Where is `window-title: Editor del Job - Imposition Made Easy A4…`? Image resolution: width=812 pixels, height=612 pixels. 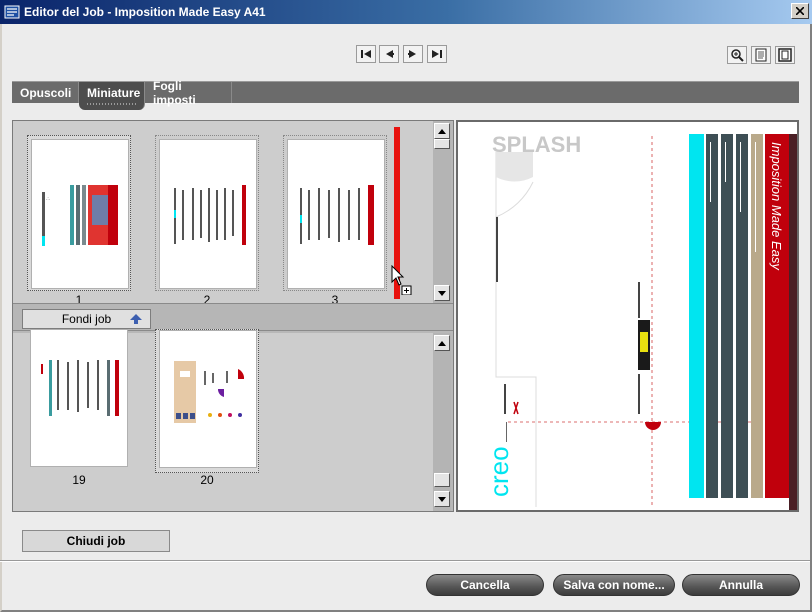 window-title: Editor del Job - Imposition Made Easy A4… is located at coordinates (145, 12).